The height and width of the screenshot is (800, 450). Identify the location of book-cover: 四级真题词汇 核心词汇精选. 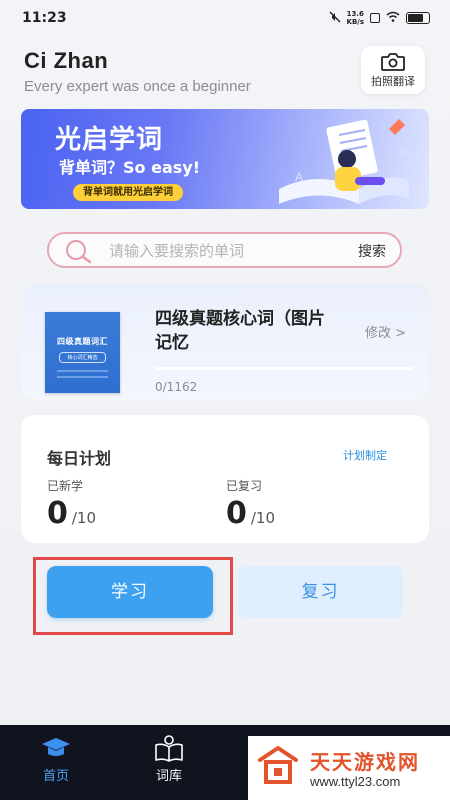
(82, 352).